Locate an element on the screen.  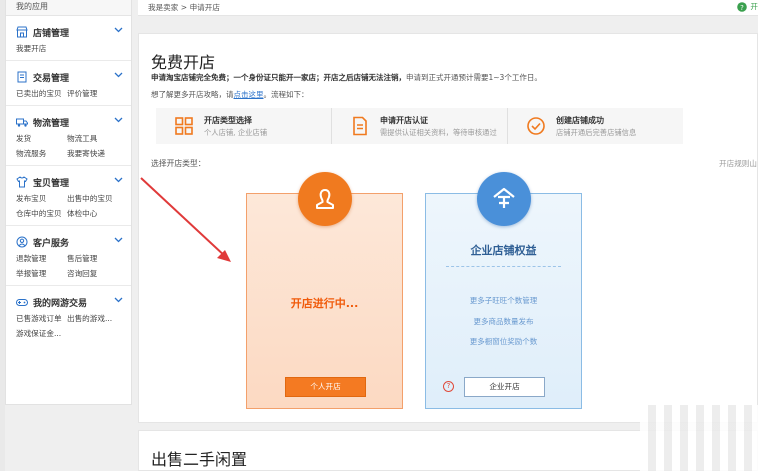
benefit-item: 更多橱窗位奖励个数 is located at coordinates (503, 341).